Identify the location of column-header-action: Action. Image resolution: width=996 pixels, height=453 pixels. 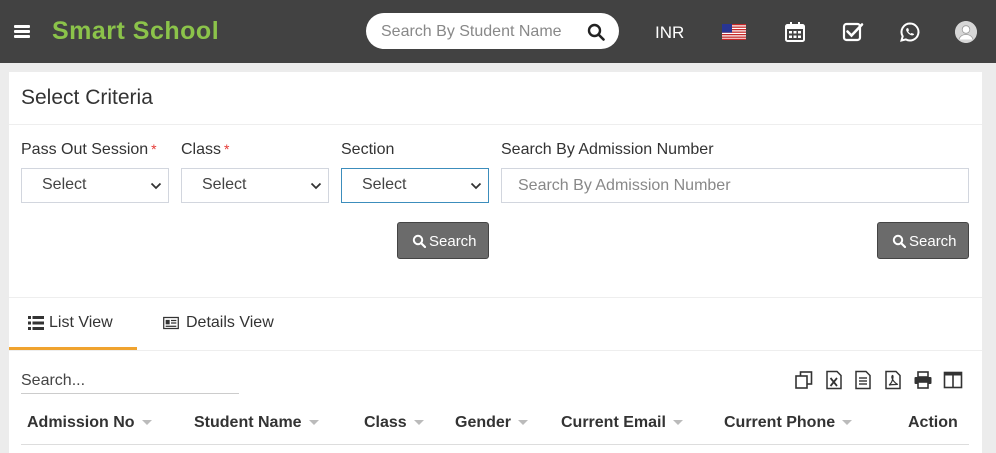
(933, 422).